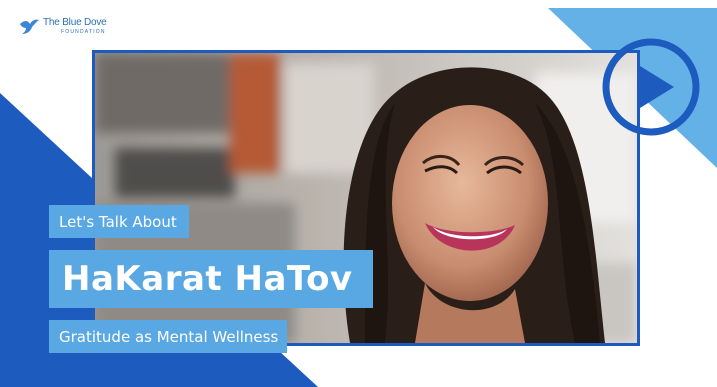  Describe the element at coordinates (211, 279) in the screenshot. I see `video-title: HaKarat HaTov` at that location.